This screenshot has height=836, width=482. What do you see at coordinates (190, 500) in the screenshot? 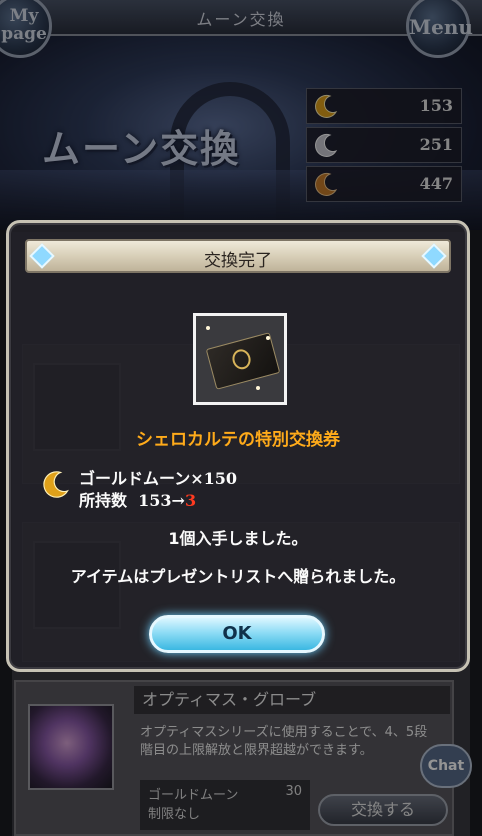
I see `owned-after: 3` at bounding box center [190, 500].